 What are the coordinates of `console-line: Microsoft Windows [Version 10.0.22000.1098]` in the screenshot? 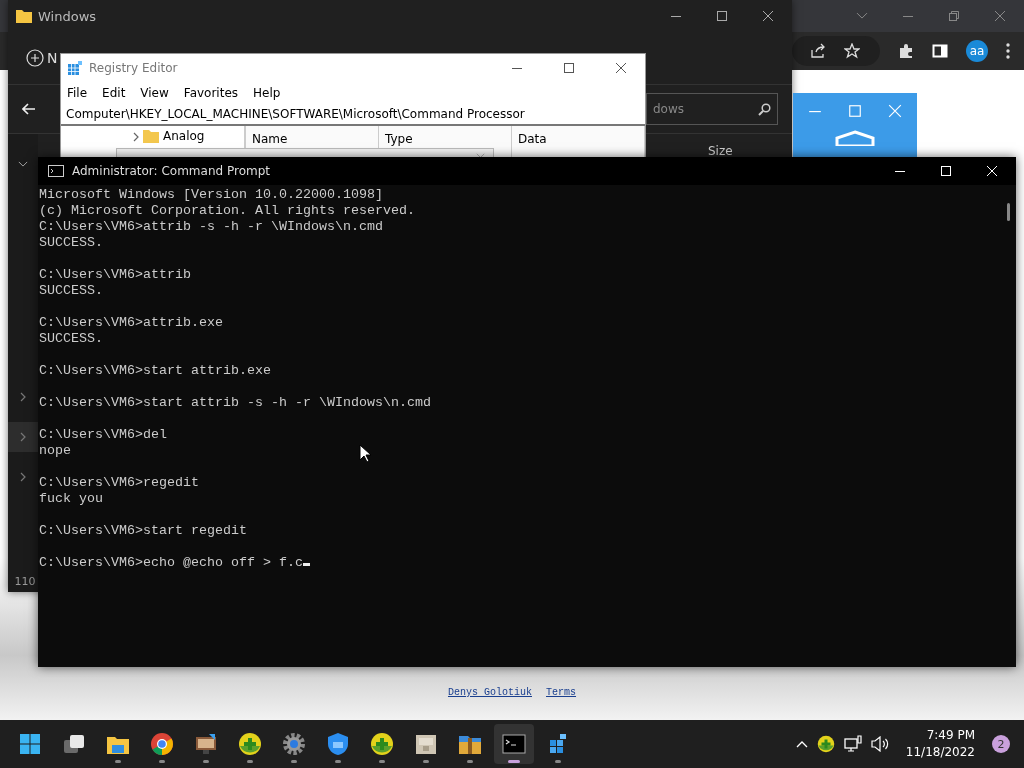 It's located at (211, 194).